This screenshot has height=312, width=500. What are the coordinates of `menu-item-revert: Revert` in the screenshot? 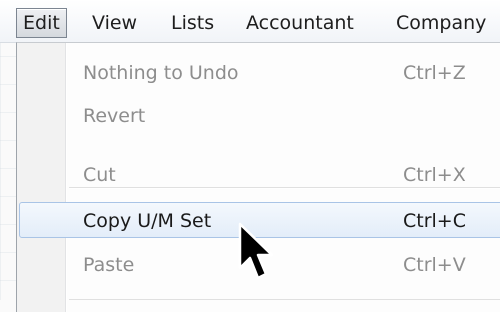 It's located at (259, 116).